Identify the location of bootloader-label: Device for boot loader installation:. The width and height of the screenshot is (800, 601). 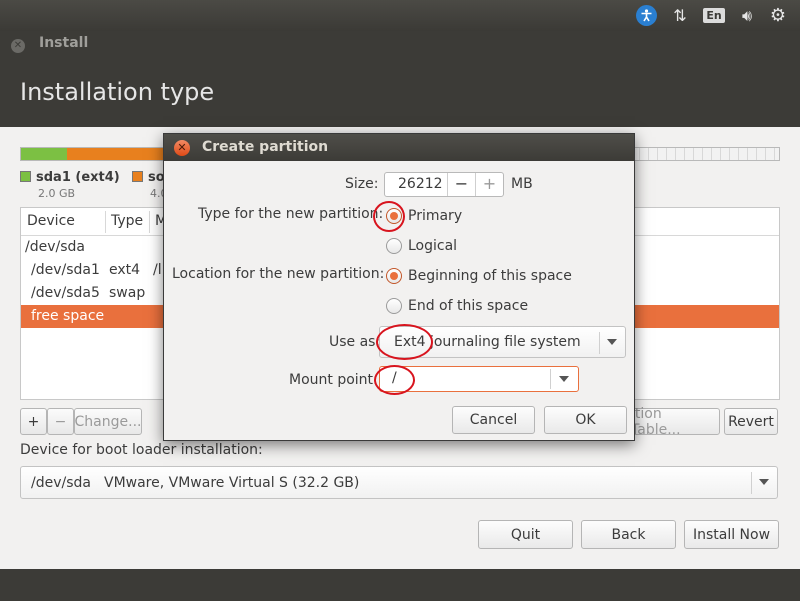
(141, 450).